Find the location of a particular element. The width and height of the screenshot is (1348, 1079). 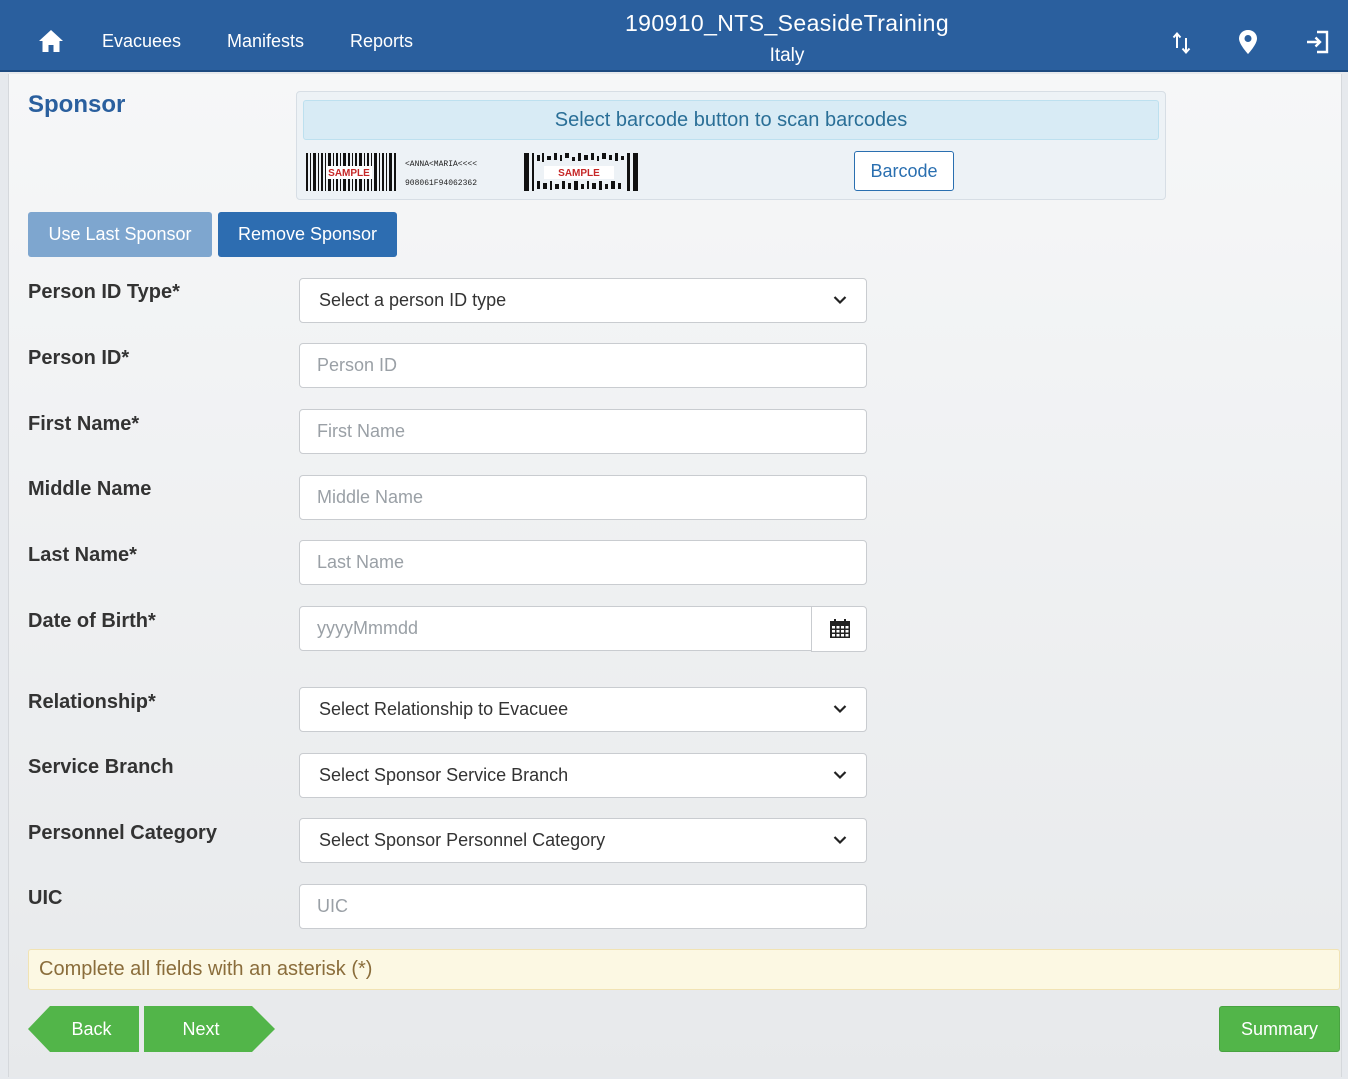

person-id-type-value: Select a person ID type is located at coordinates (413, 300).